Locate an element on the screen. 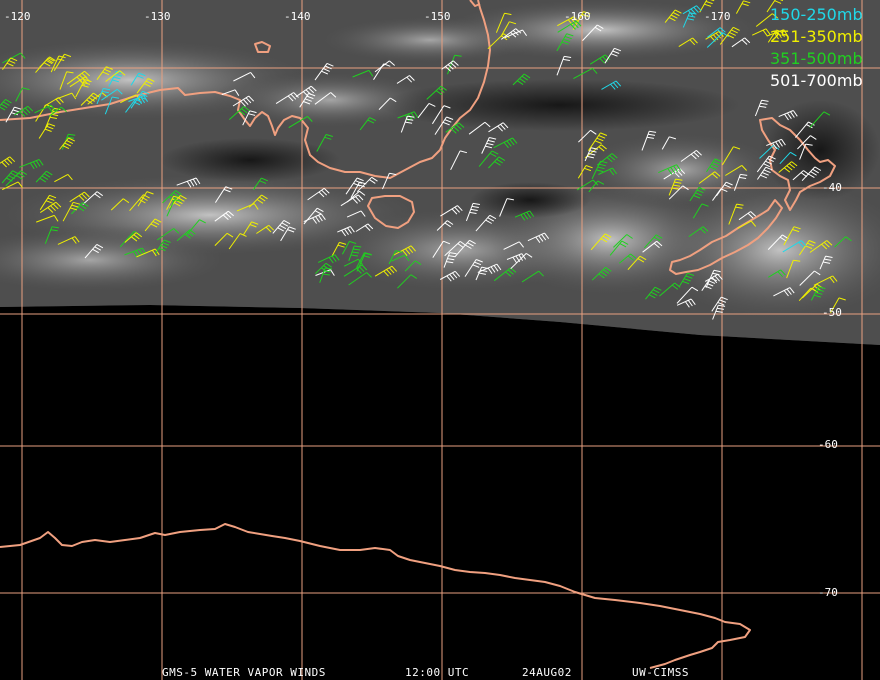 The height and width of the screenshot is (680, 880). footer-source: UW-CIMSS is located at coordinates (660, 672).